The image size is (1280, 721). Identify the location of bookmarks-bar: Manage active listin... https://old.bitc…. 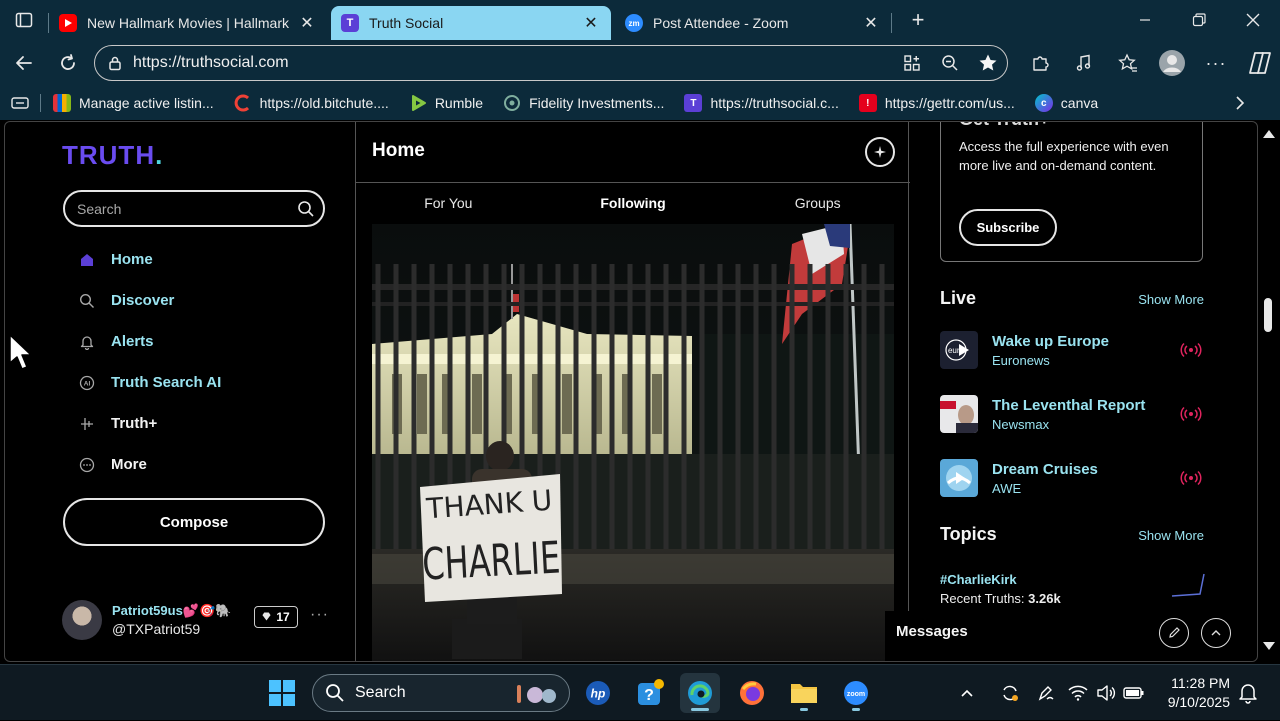
(640, 103).